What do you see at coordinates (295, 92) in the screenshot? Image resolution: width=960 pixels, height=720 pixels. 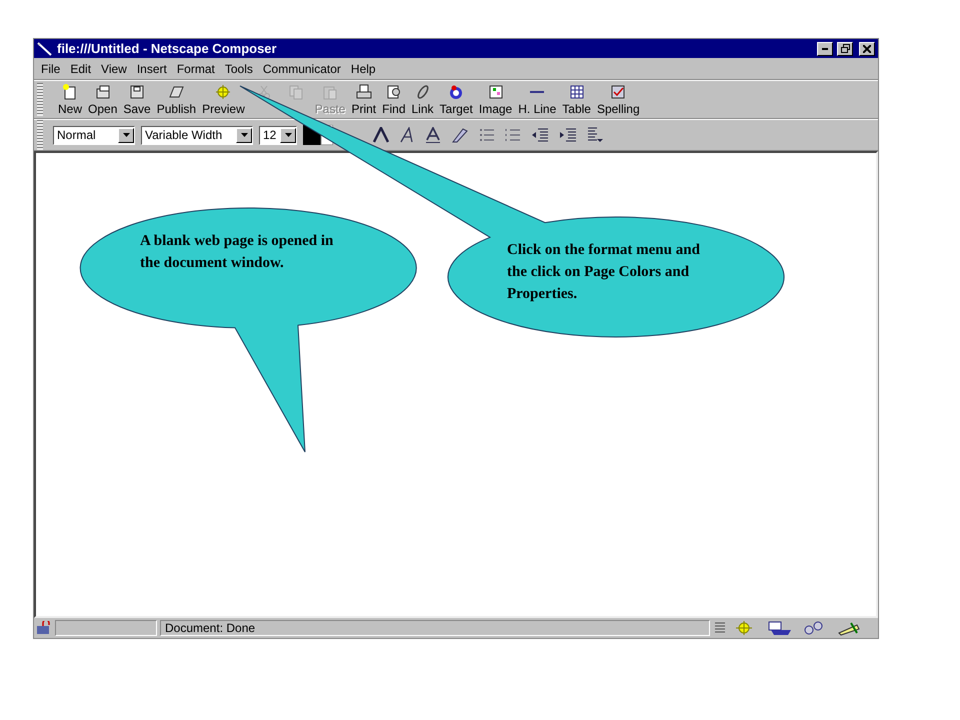 I see `copy-icon` at bounding box center [295, 92].